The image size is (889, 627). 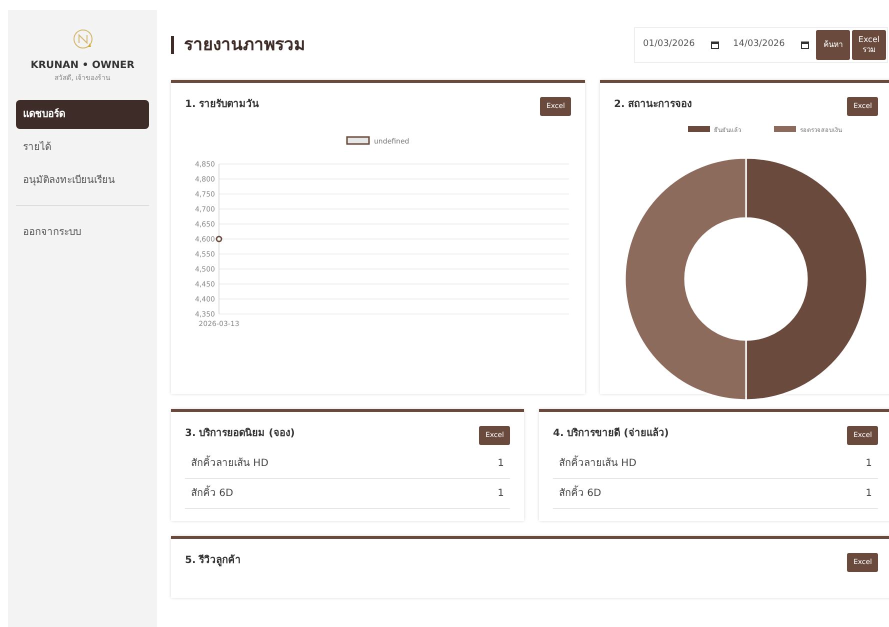 What do you see at coordinates (83, 66) in the screenshot?
I see `brand-name: KRUNAN • OWNER` at bounding box center [83, 66].